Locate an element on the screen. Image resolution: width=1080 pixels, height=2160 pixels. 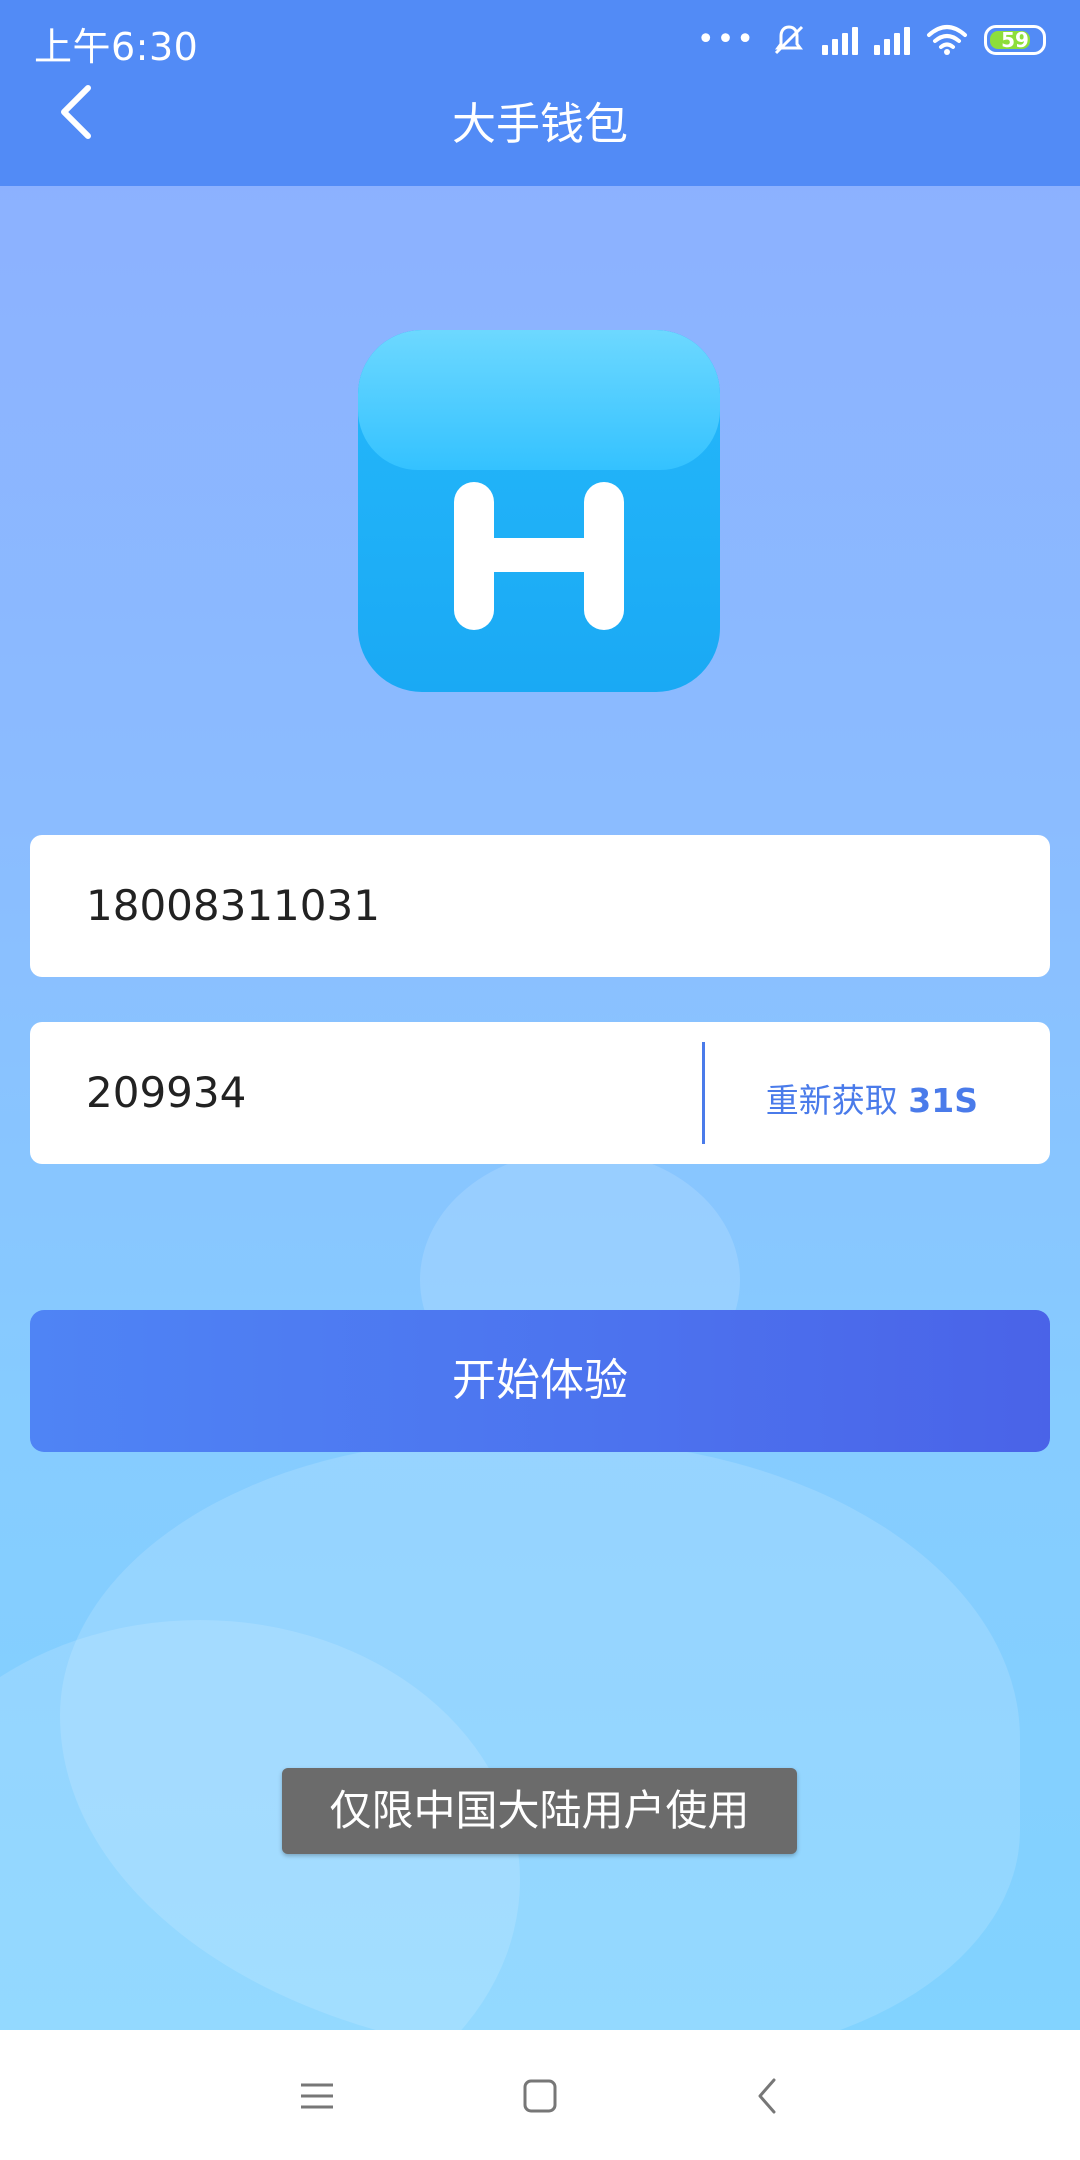
verification-code-field: 209934 重新获取 31S is located at coordinates (540, 1093).